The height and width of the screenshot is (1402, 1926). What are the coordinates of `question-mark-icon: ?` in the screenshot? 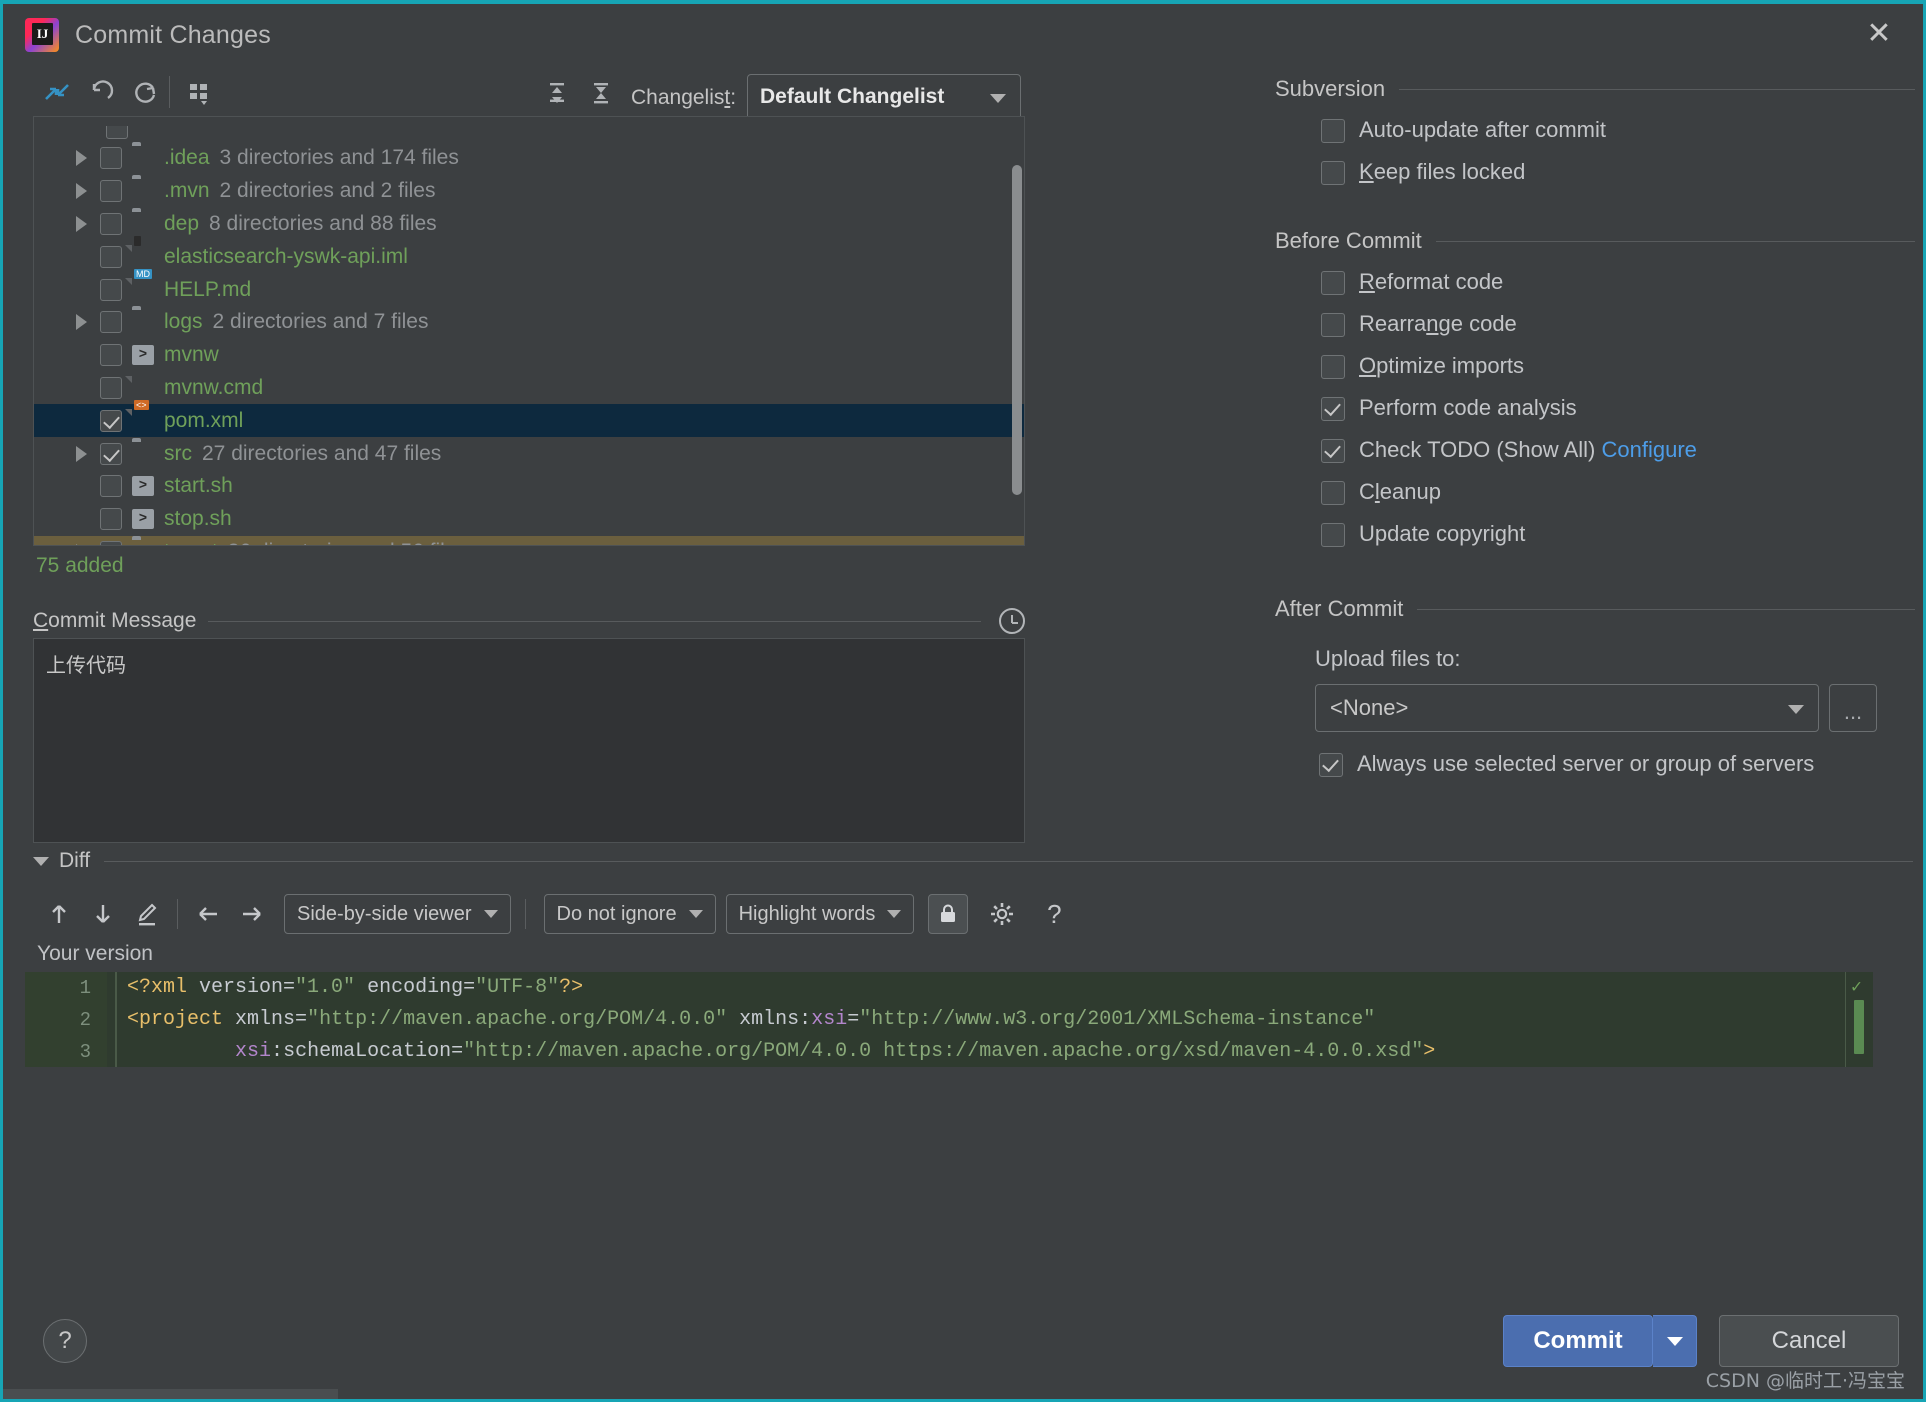 It's located at (1054, 914).